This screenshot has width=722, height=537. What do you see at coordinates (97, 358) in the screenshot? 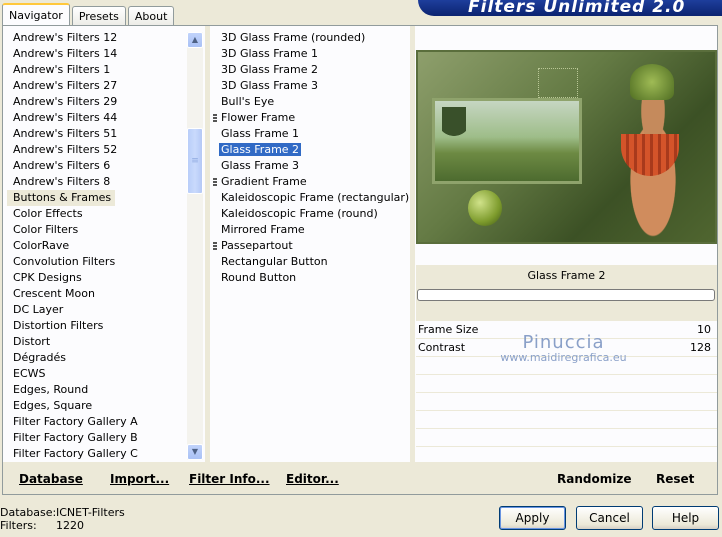
I see `category-item: Dégradés` at bounding box center [97, 358].